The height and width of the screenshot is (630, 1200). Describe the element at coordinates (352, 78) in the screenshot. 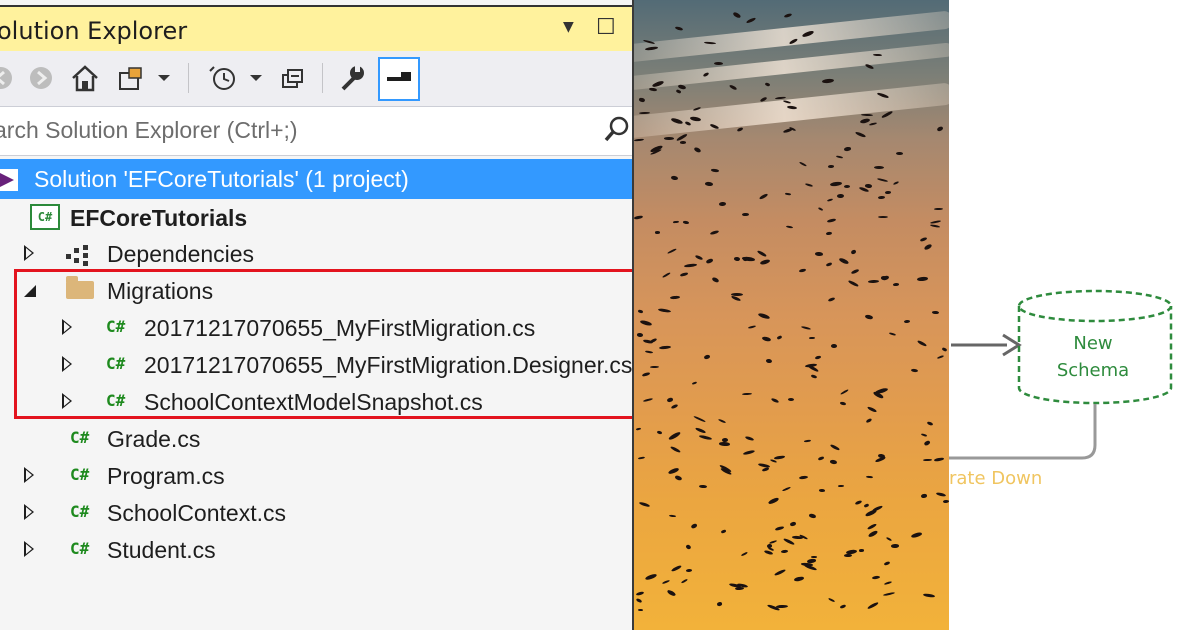

I see `properties-wrench-icon` at that location.